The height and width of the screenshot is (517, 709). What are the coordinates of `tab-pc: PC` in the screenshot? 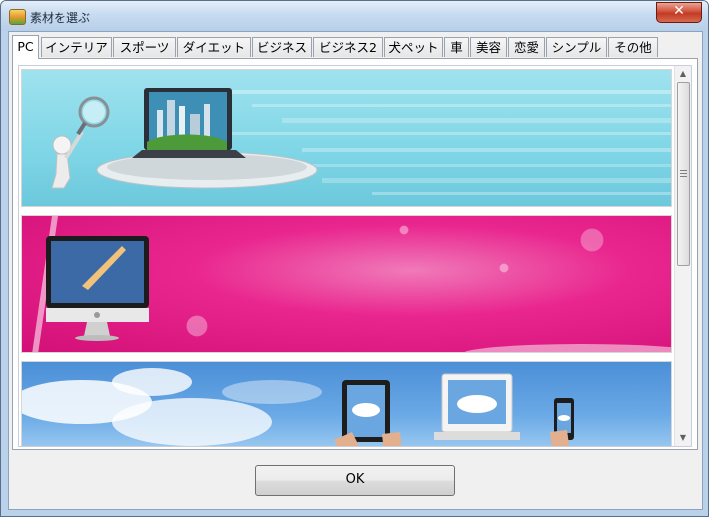 It's located at (25, 47).